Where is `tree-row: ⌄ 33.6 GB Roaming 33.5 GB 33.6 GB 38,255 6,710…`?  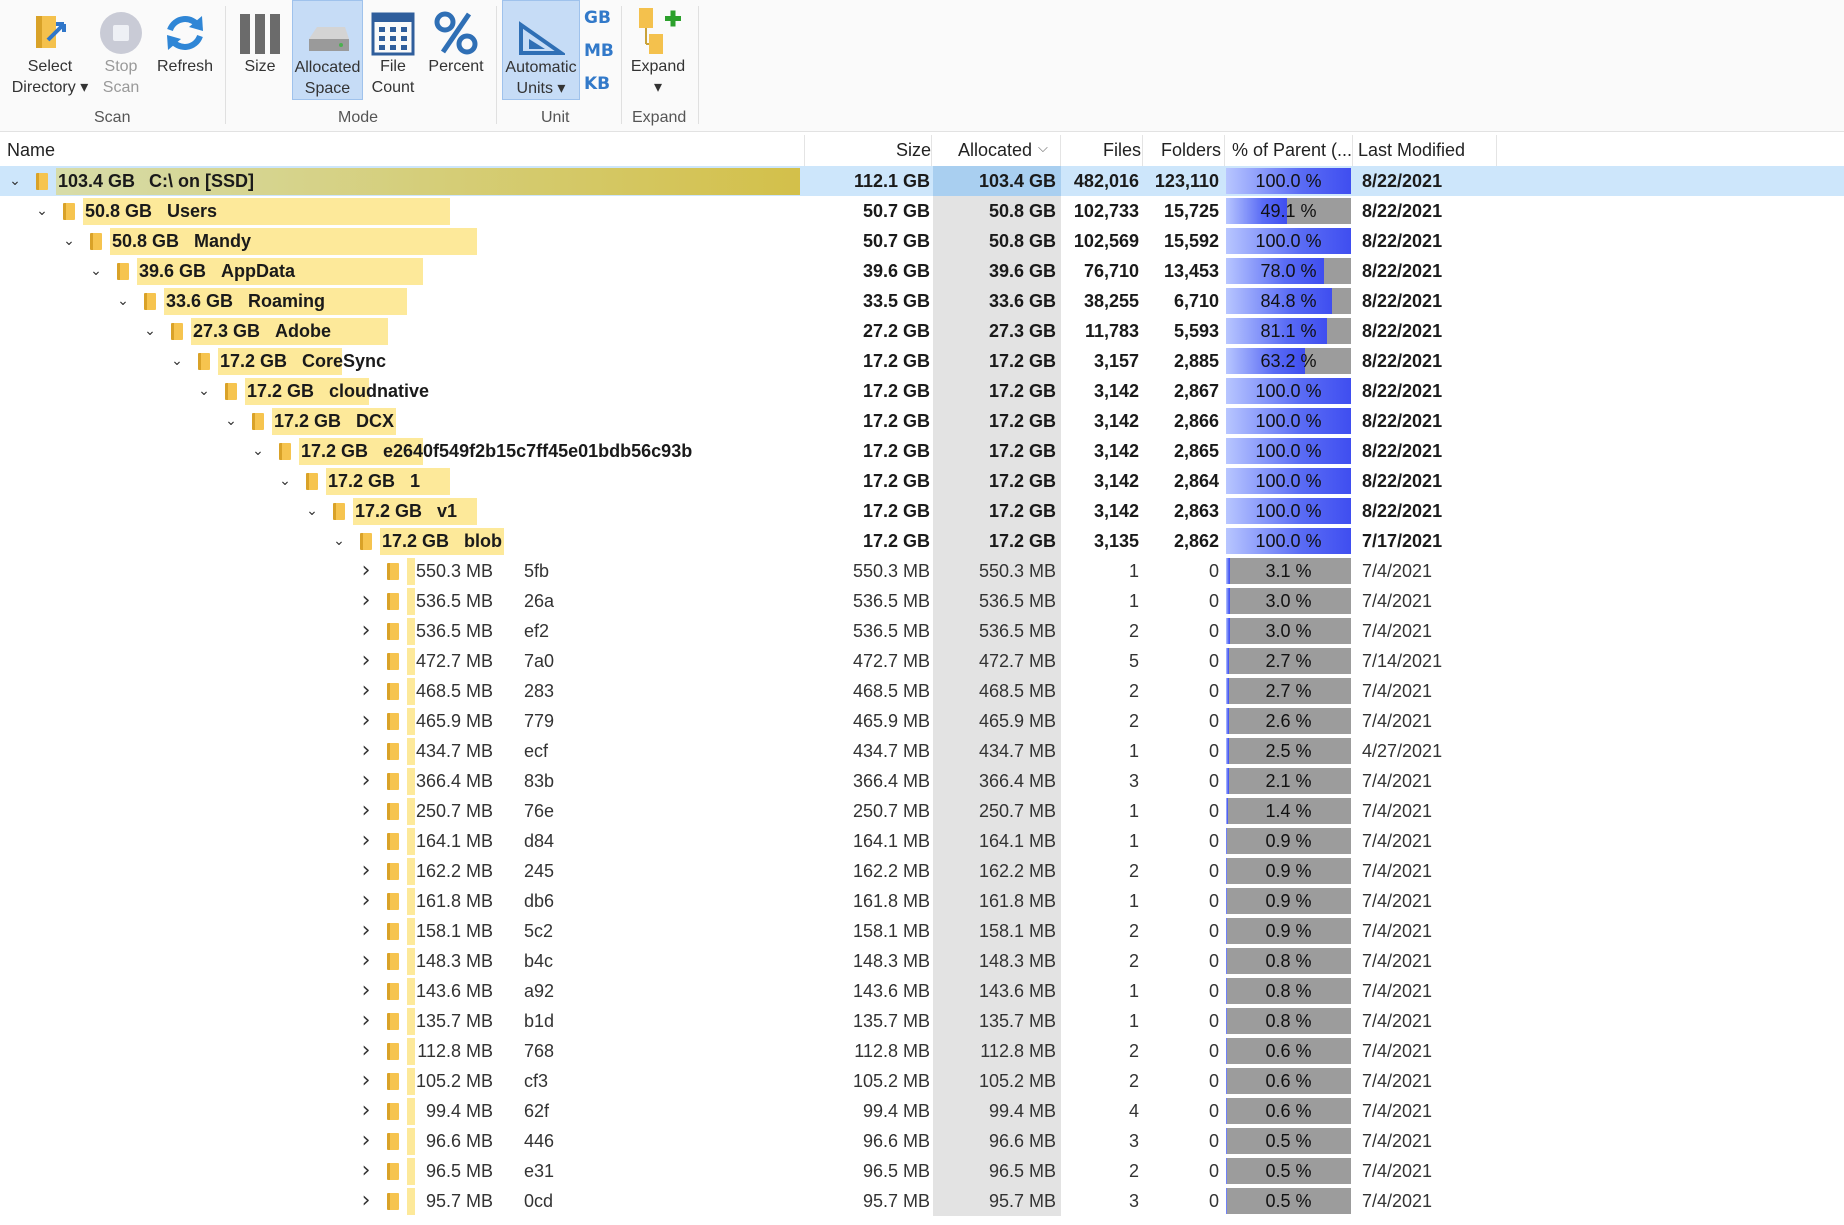
tree-row: ⌄ 33.6 GB Roaming 33.5 GB 33.6 GB 38,255 6,710… is located at coordinates (922, 301).